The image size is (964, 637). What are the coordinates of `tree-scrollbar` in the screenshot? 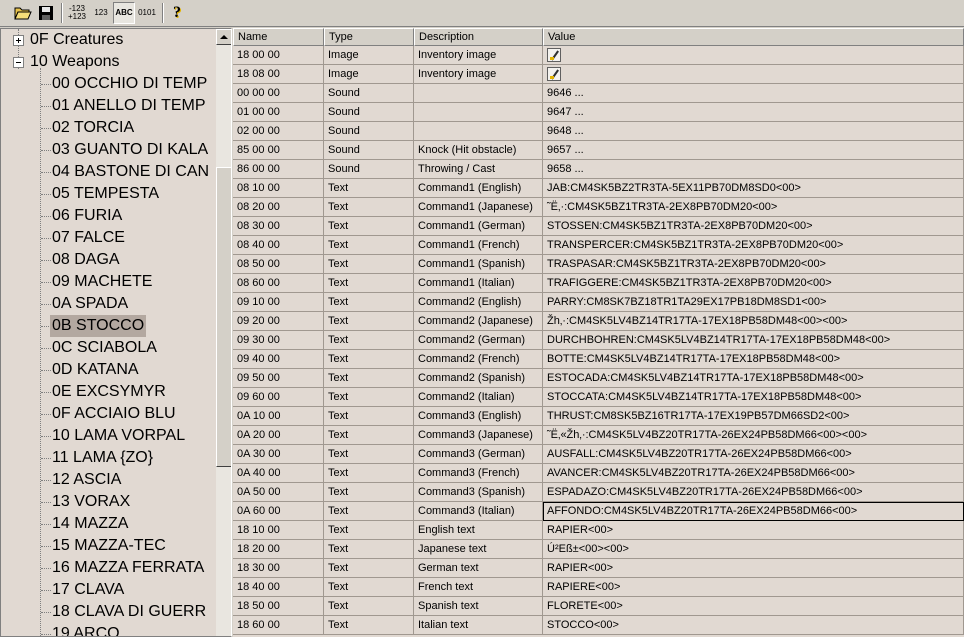 It's located at (223, 332).